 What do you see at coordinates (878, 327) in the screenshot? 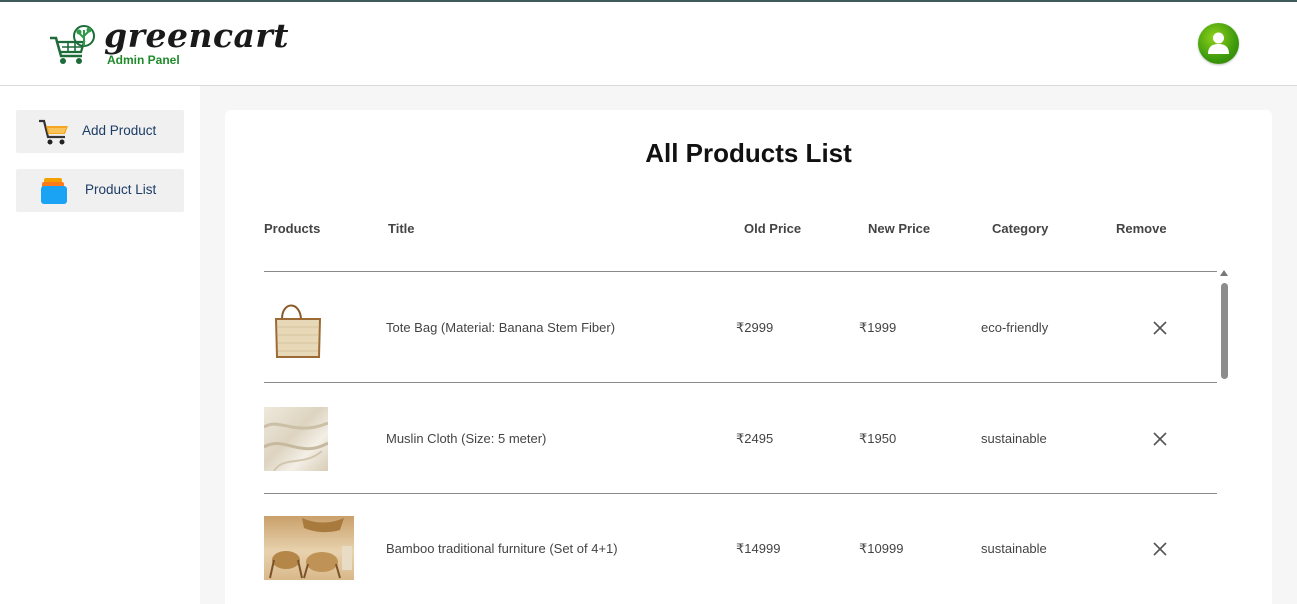
I see `new-price: ₹1999` at bounding box center [878, 327].